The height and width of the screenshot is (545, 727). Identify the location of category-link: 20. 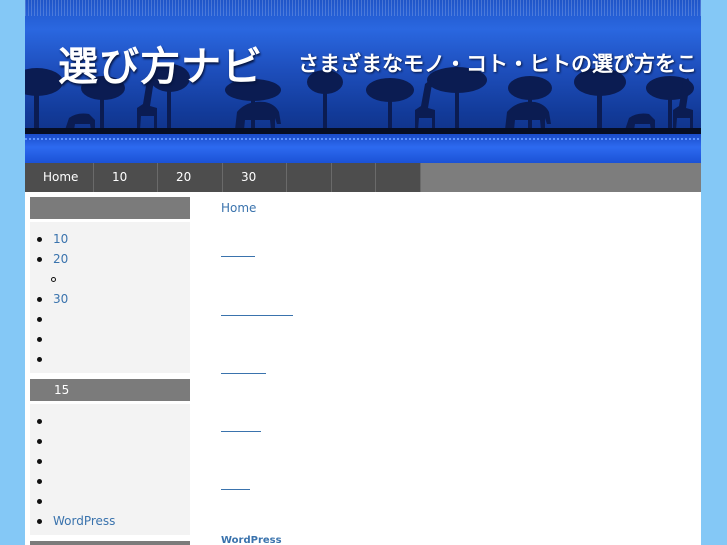
(60, 259).